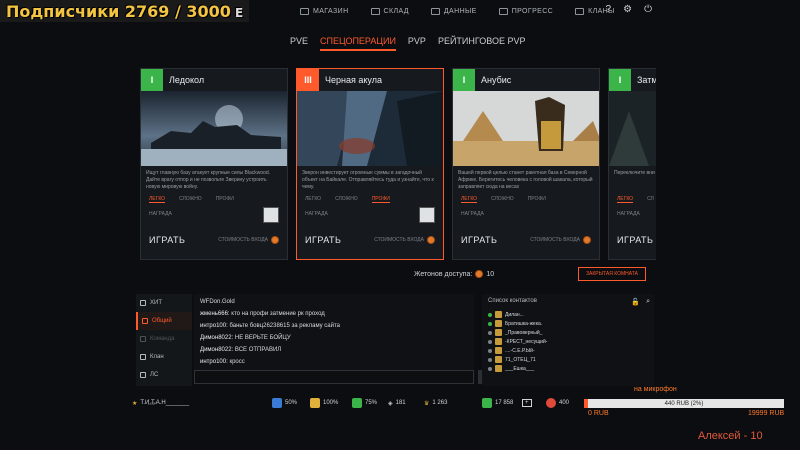 The image size is (800, 450). I want to click on difficulty-hard: СЛ, so click(650, 199).